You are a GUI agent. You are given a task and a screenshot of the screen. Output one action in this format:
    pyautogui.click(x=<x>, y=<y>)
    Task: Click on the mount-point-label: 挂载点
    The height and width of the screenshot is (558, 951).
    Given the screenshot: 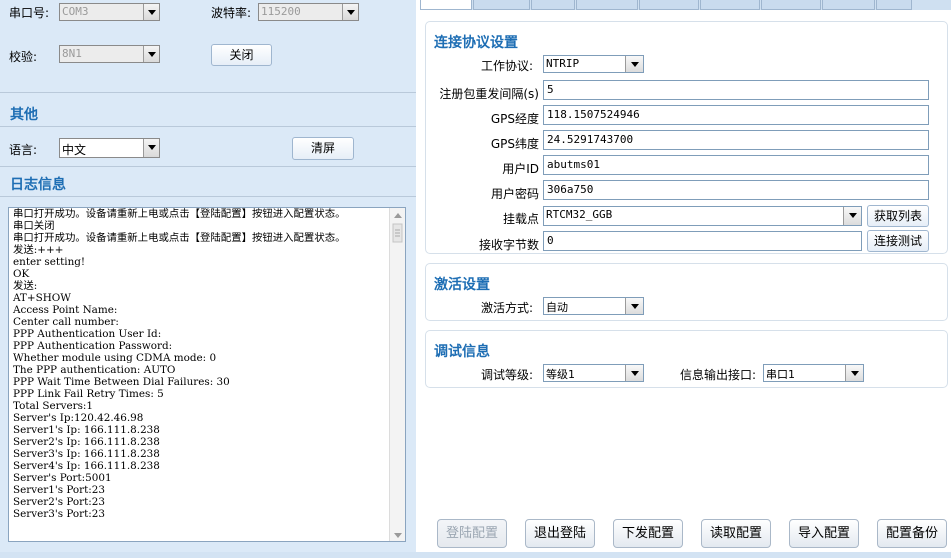 What is the action you would take?
    pyautogui.click(x=520, y=219)
    